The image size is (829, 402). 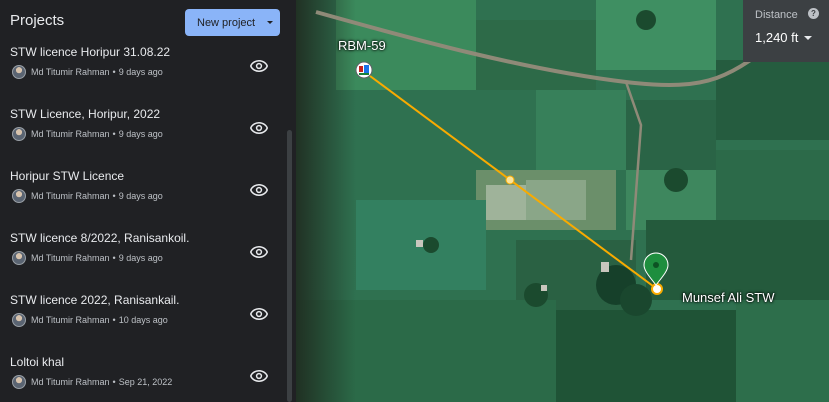 I want to click on project-title: Loltoi khal, so click(x=37, y=362).